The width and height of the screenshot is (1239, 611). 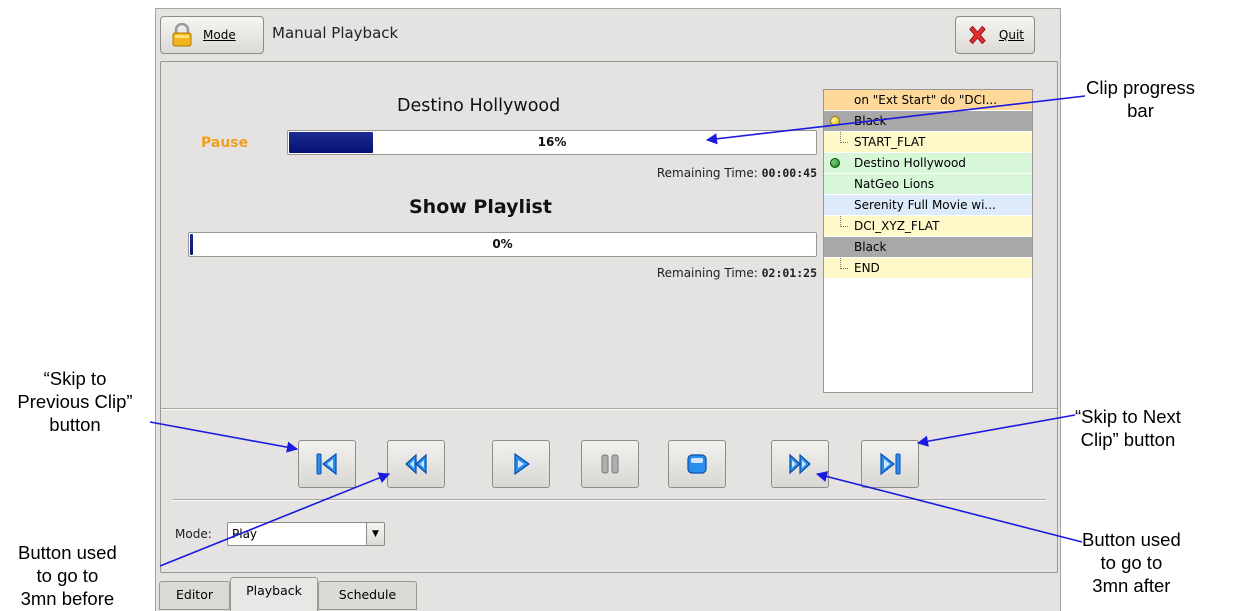 What do you see at coordinates (225, 143) in the screenshot?
I see `playback-status: Pause` at bounding box center [225, 143].